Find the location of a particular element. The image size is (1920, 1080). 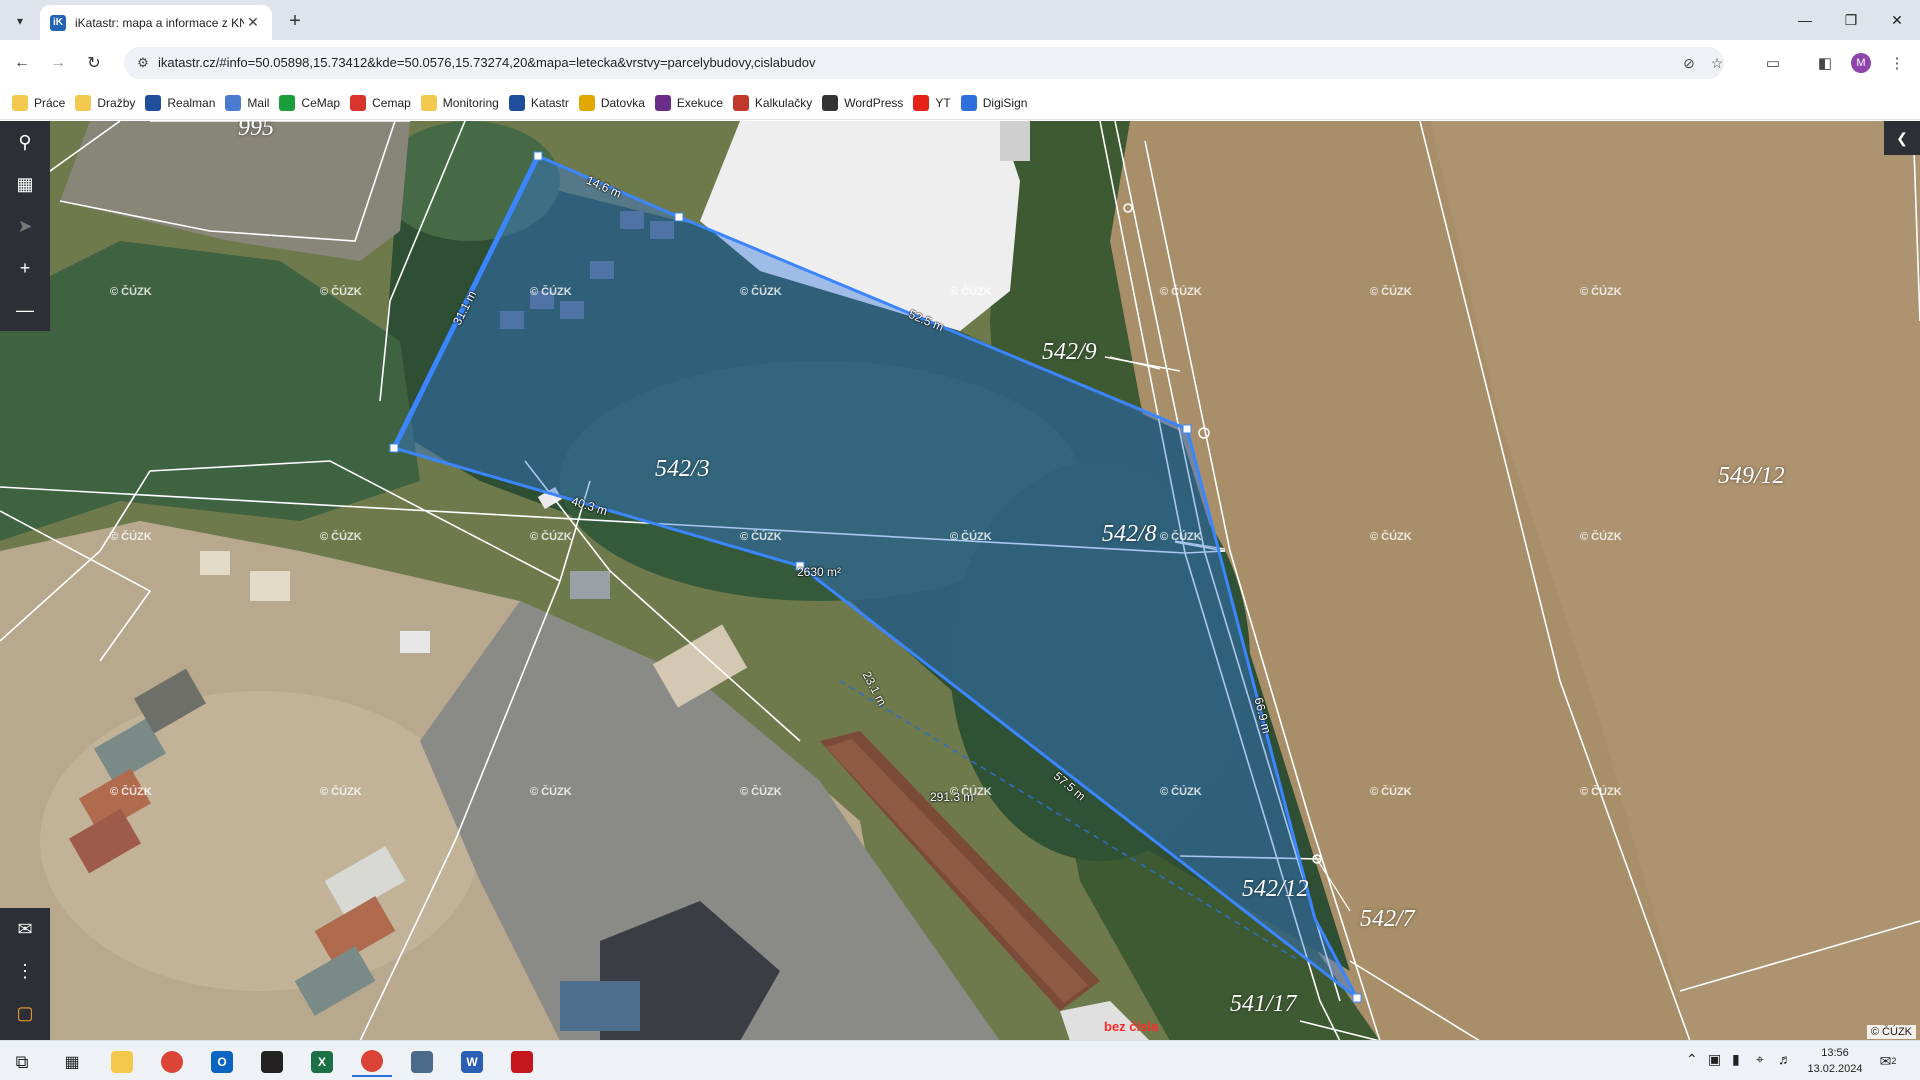

bookmark-item: Datovka is located at coordinates (616, 103).